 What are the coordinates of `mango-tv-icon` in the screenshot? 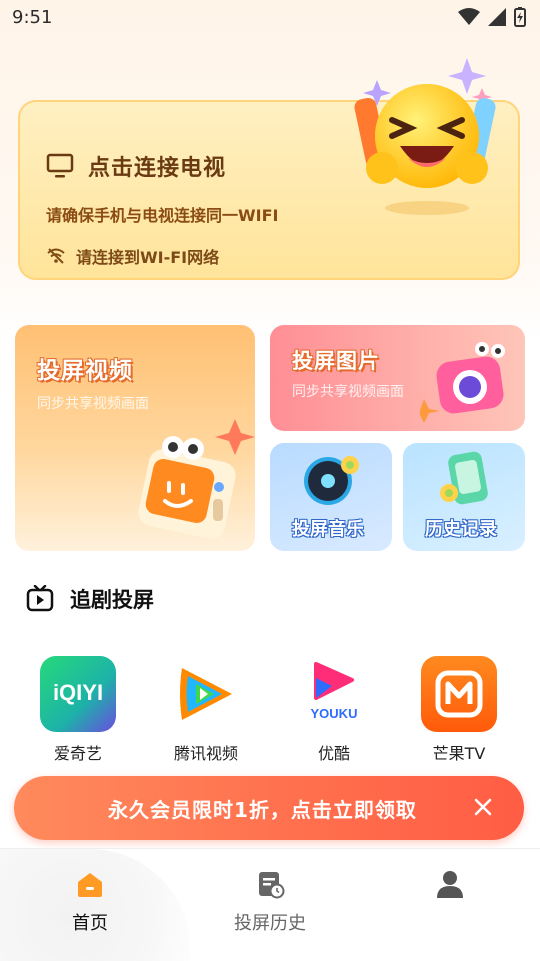 It's located at (459, 694).